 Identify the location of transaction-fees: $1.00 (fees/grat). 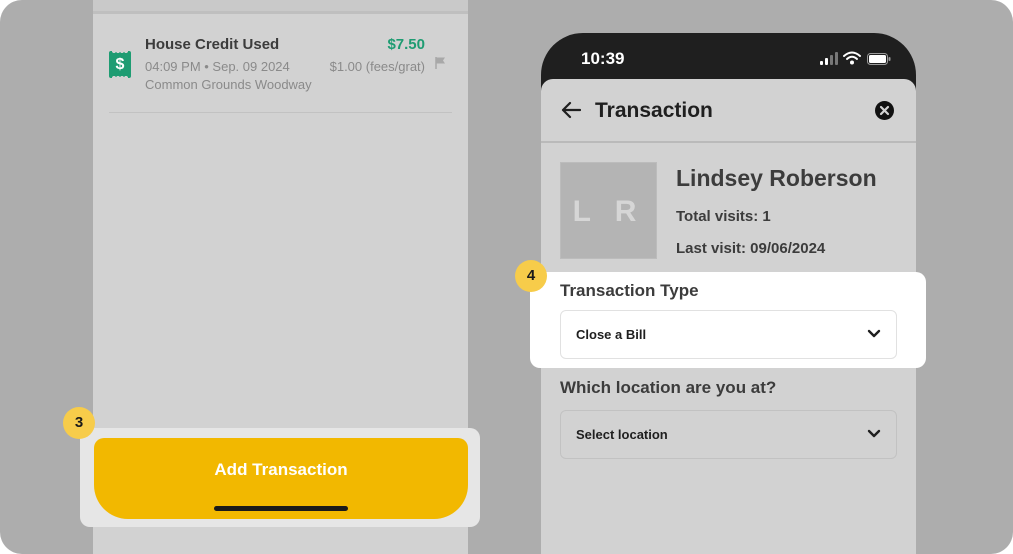
(377, 66).